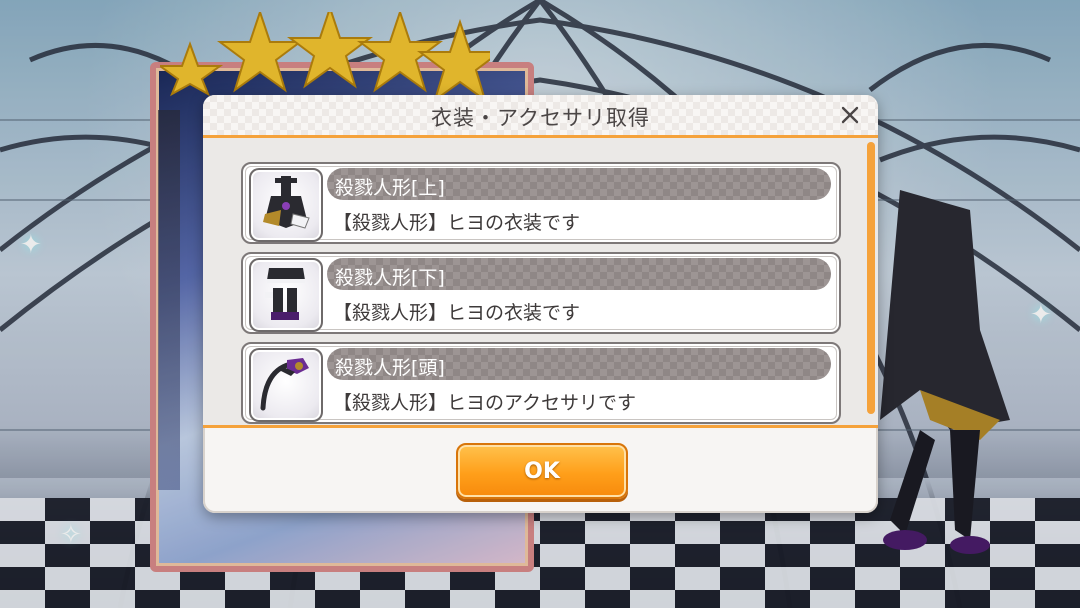 Image resolution: width=1080 pixels, height=608 pixels. I want to click on item-description: 【殺戮人形】ヒヨのアクセサリです, so click(485, 403).